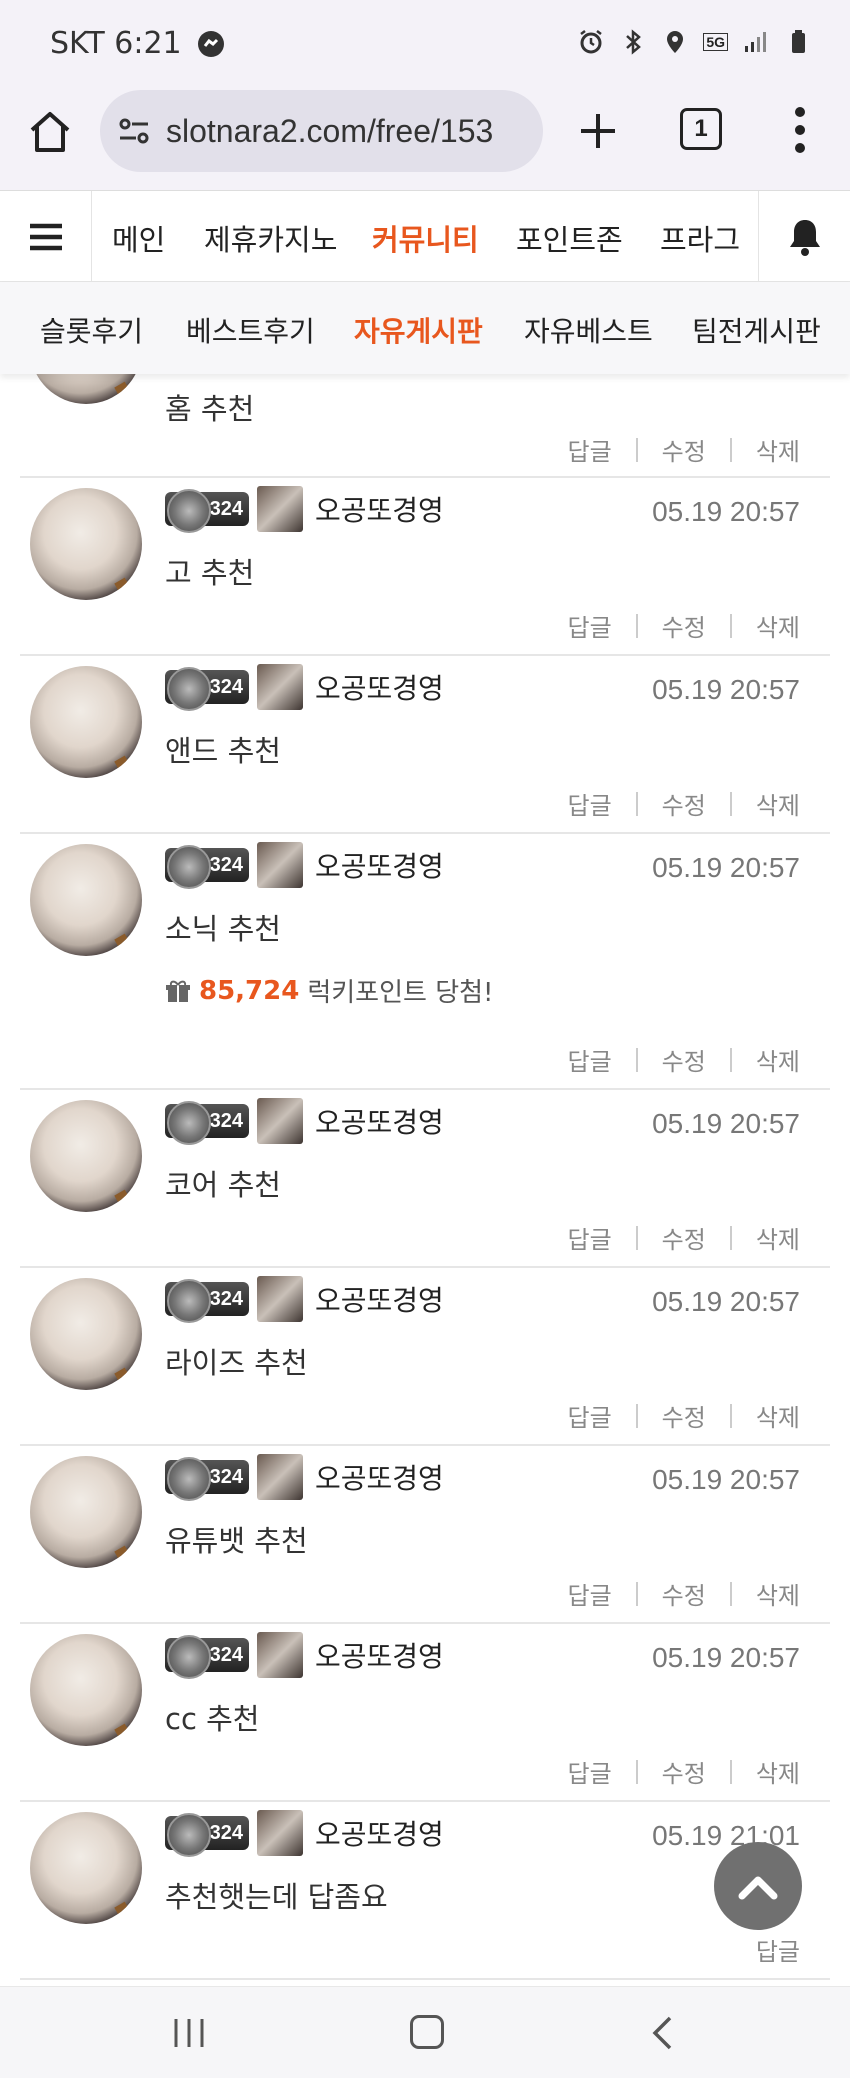  I want to click on system-navigation-bar, so click(425, 2032).